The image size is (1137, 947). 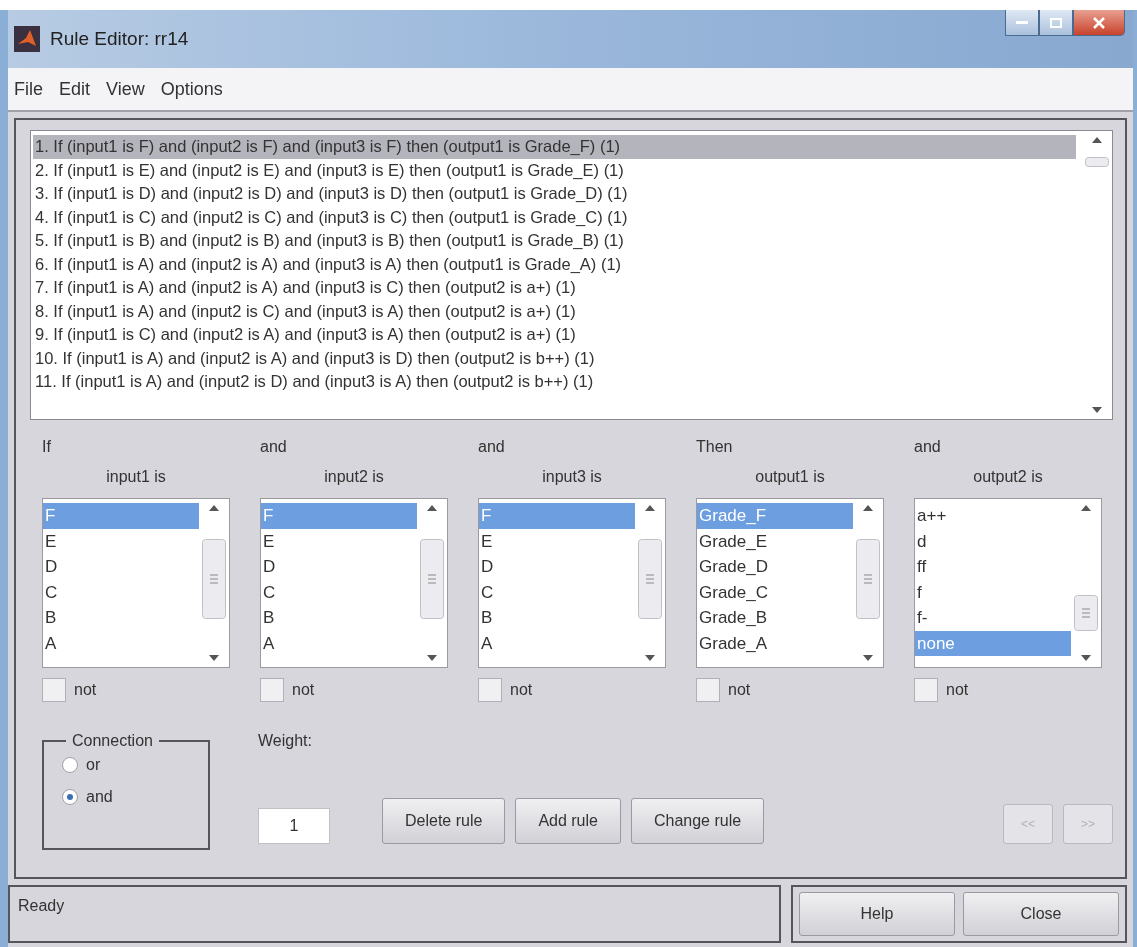 I want to click on term-item: Grade_D, so click(x=775, y=567).